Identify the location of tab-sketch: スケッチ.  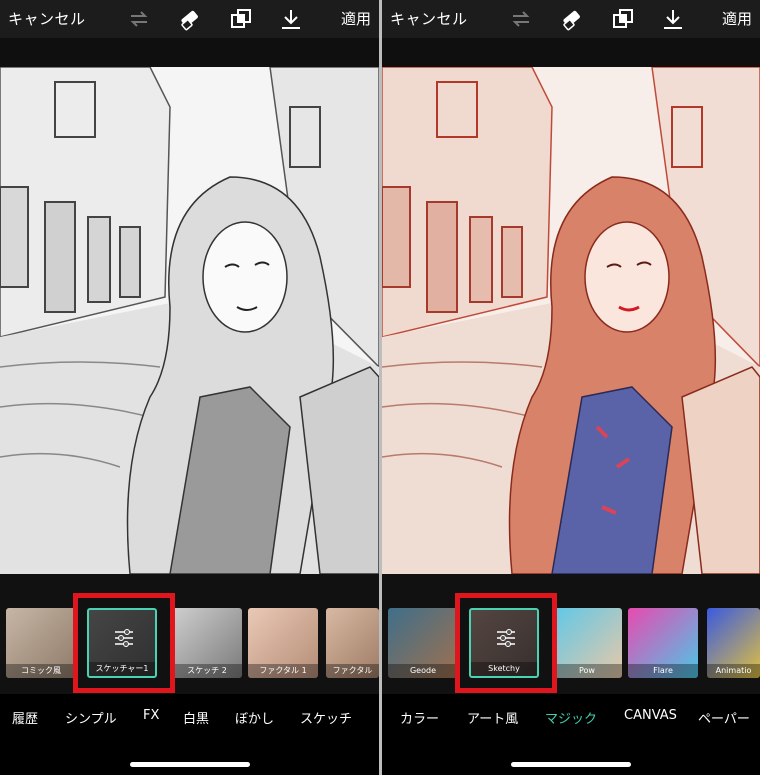
(326, 717).